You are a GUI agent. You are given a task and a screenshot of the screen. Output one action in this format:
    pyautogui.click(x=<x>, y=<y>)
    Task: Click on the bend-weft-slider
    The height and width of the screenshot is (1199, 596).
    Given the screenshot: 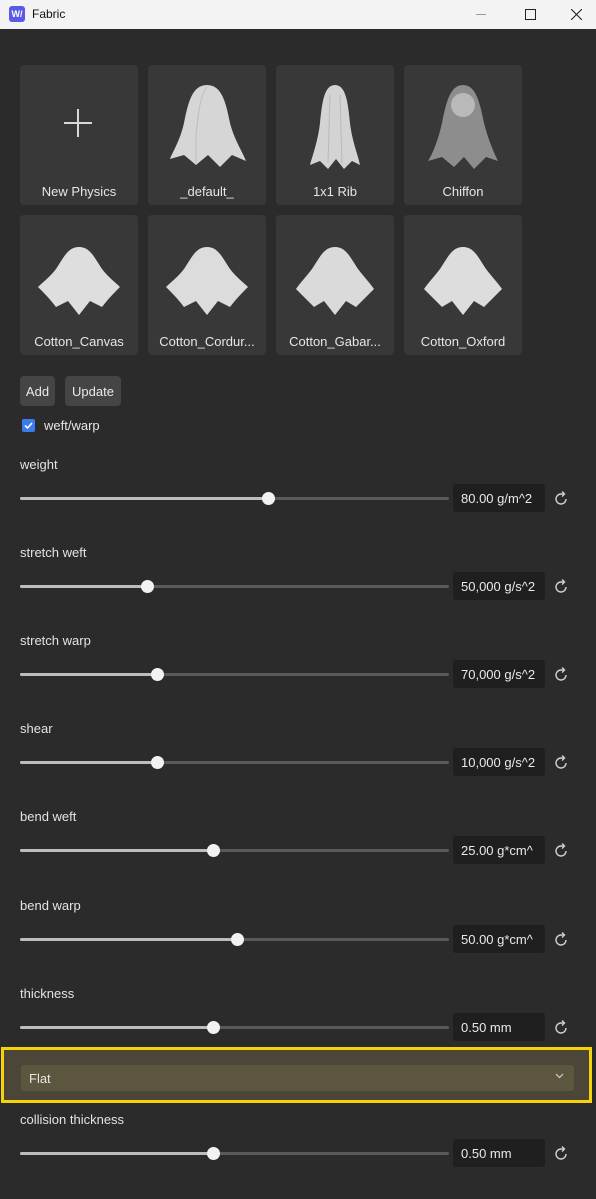 What is the action you would take?
    pyautogui.click(x=234, y=850)
    